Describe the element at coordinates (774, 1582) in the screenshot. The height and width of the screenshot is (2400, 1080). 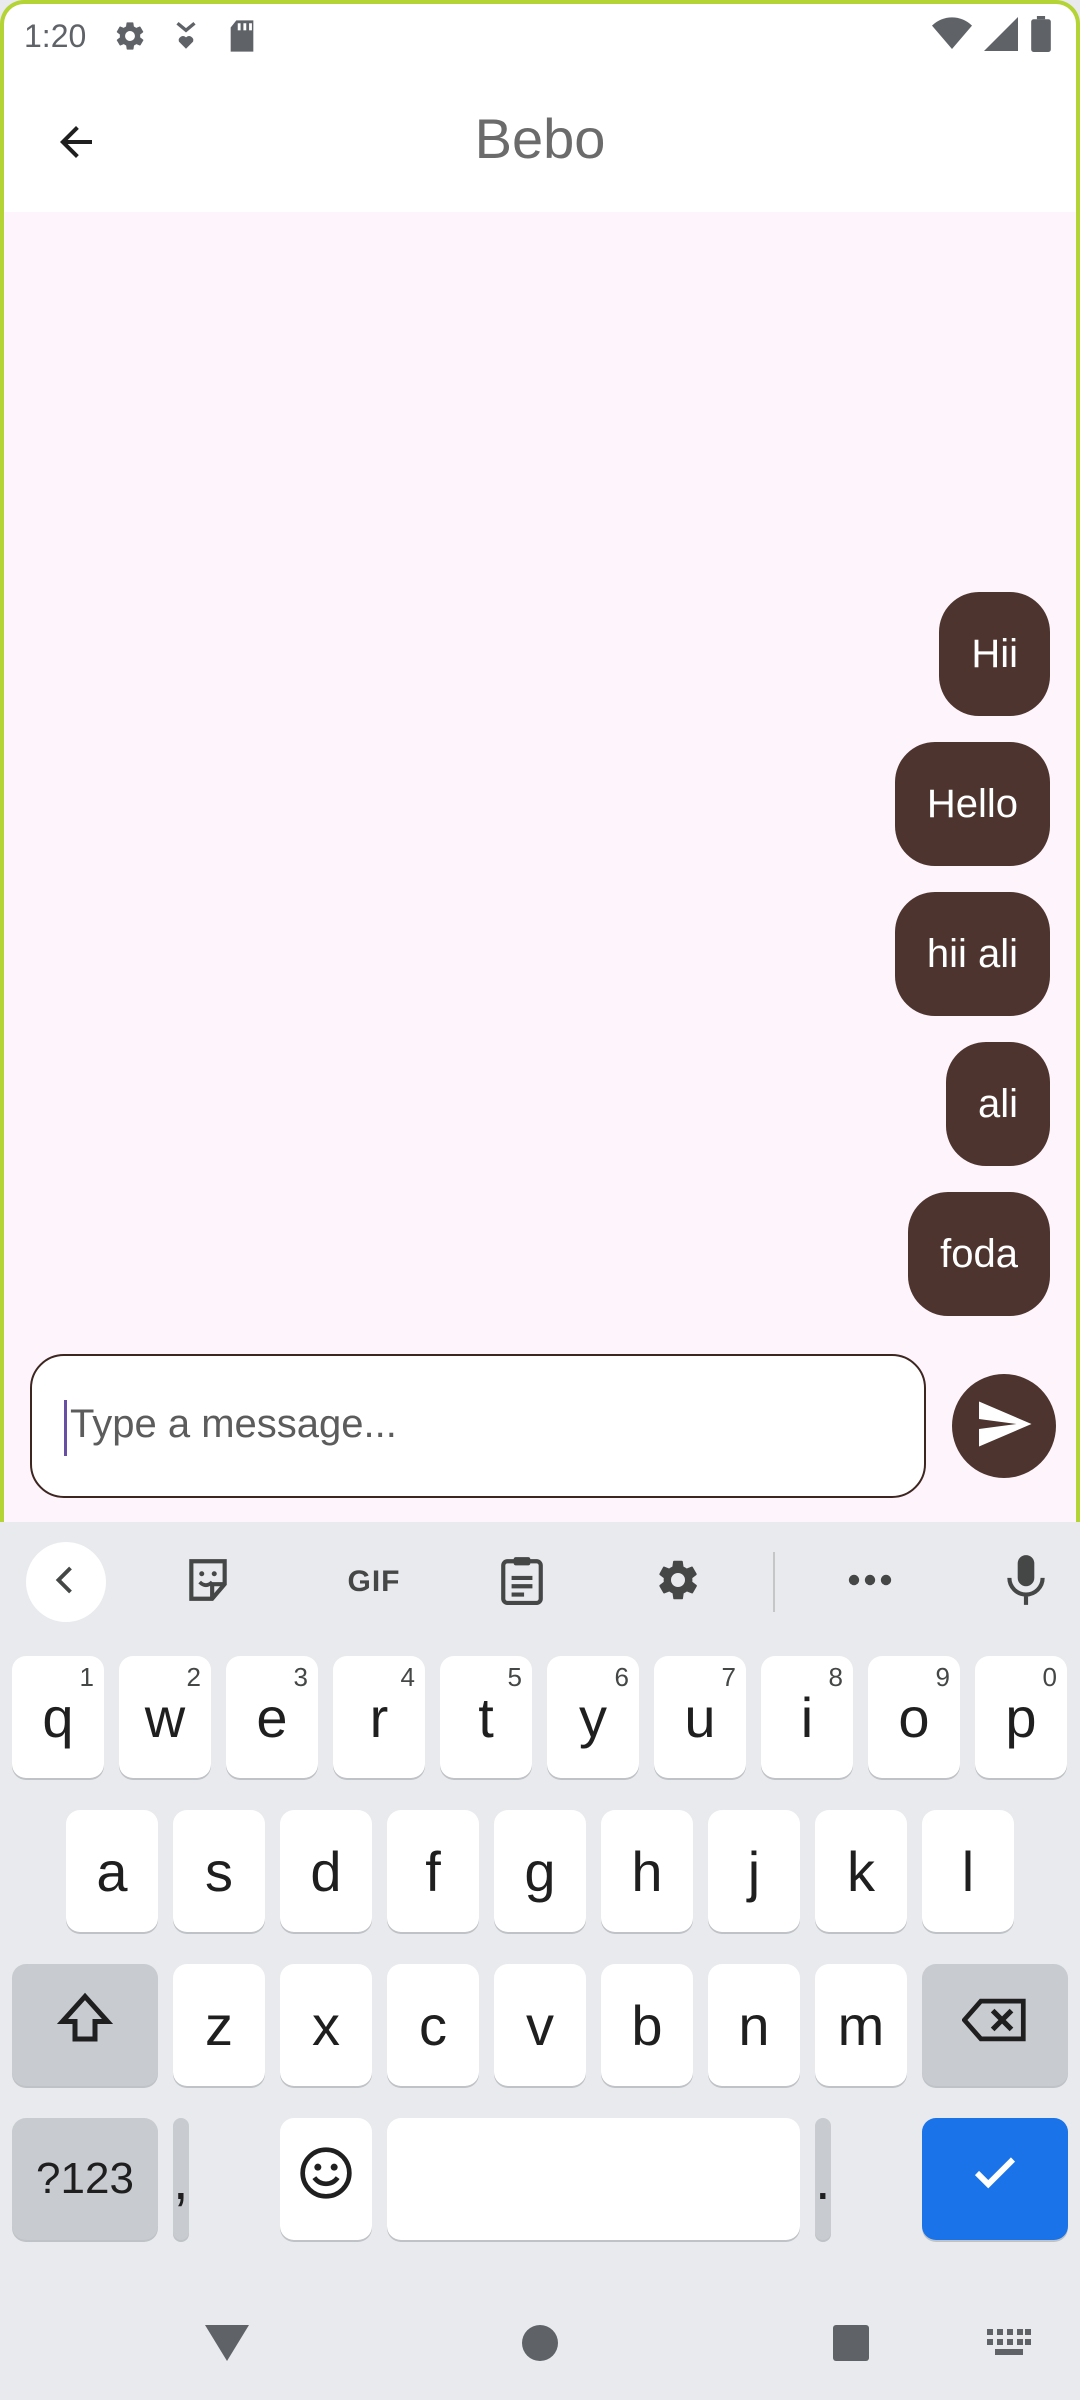
I see `toolbar-divider` at that location.